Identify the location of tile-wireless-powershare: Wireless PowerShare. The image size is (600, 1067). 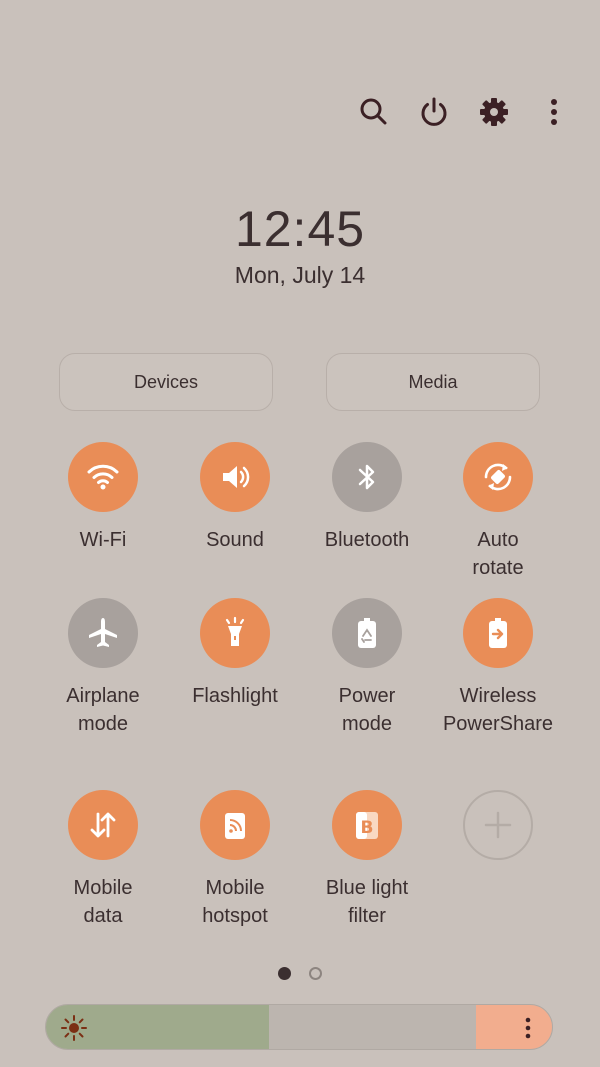
(498, 668).